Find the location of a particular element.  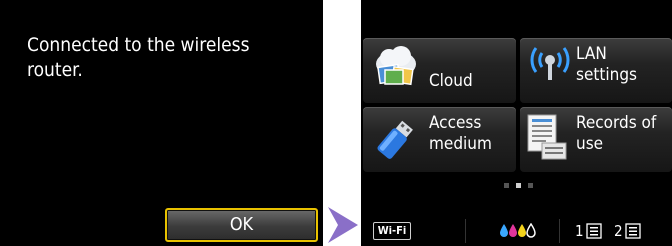

tray-2-label: 2 is located at coordinates (618, 231).